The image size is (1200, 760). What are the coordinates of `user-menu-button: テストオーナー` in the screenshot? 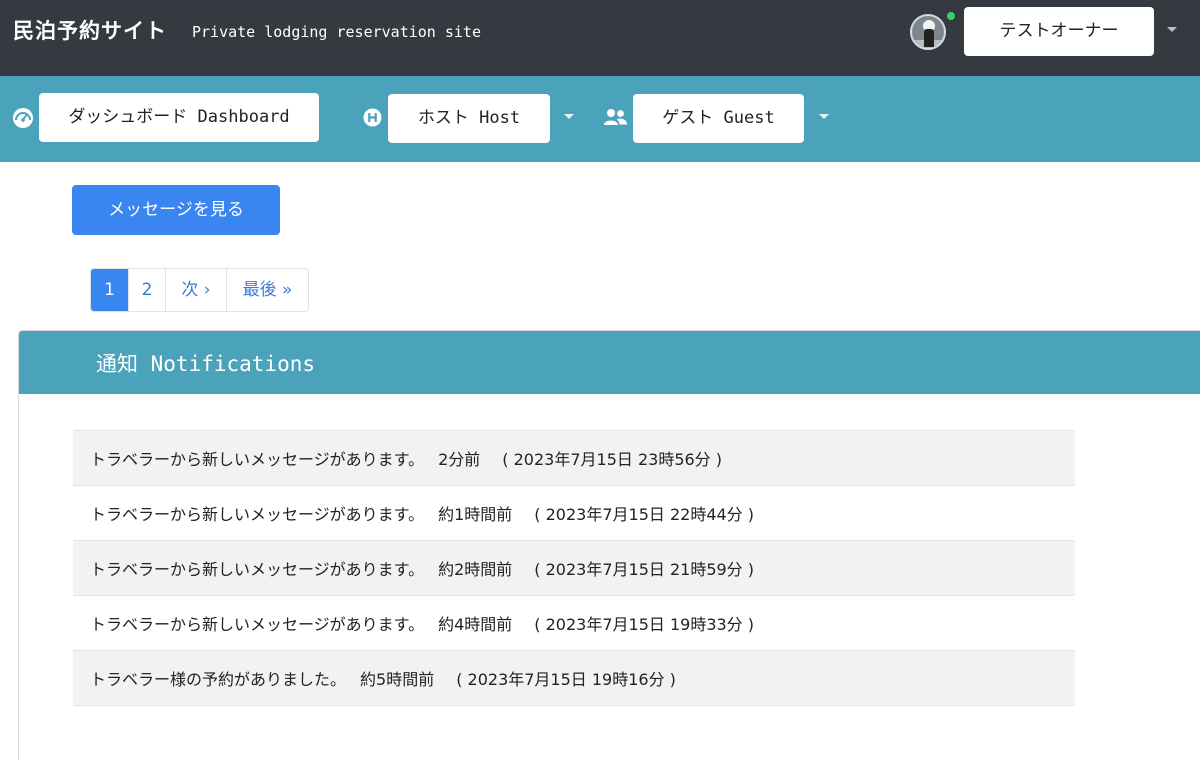 It's located at (1059, 31).